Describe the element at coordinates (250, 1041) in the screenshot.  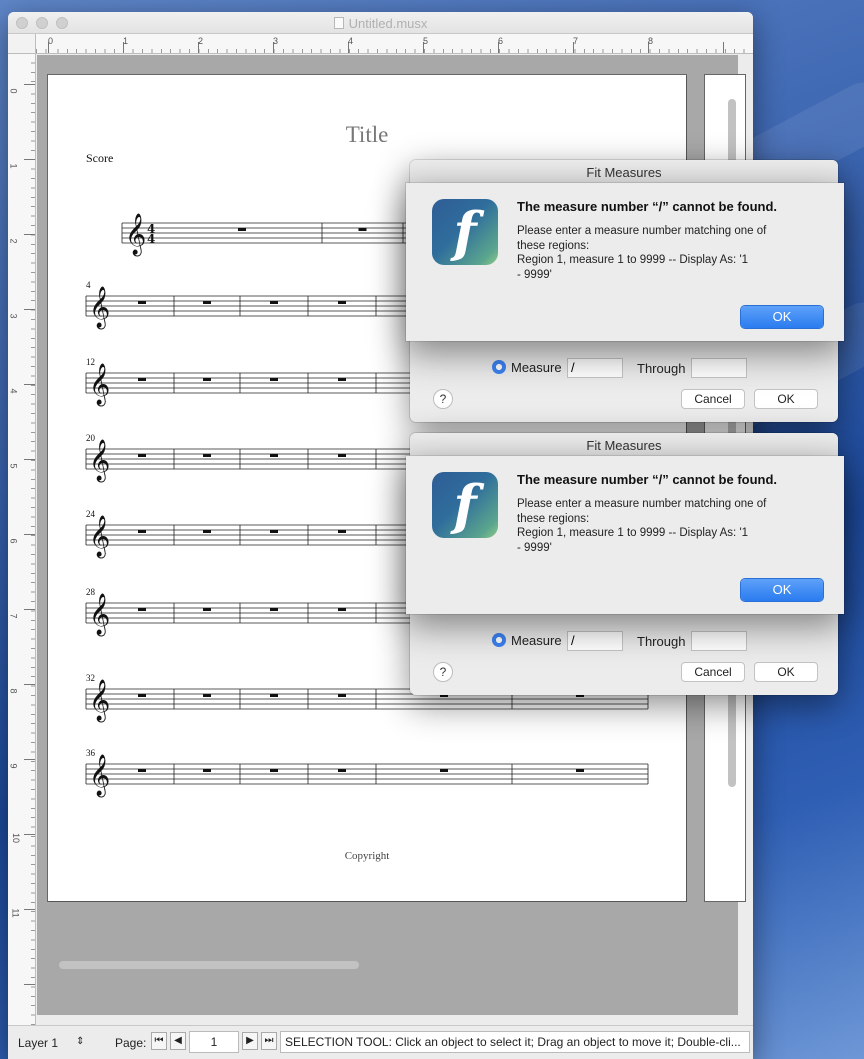
I see `next-page-button: ▶` at that location.